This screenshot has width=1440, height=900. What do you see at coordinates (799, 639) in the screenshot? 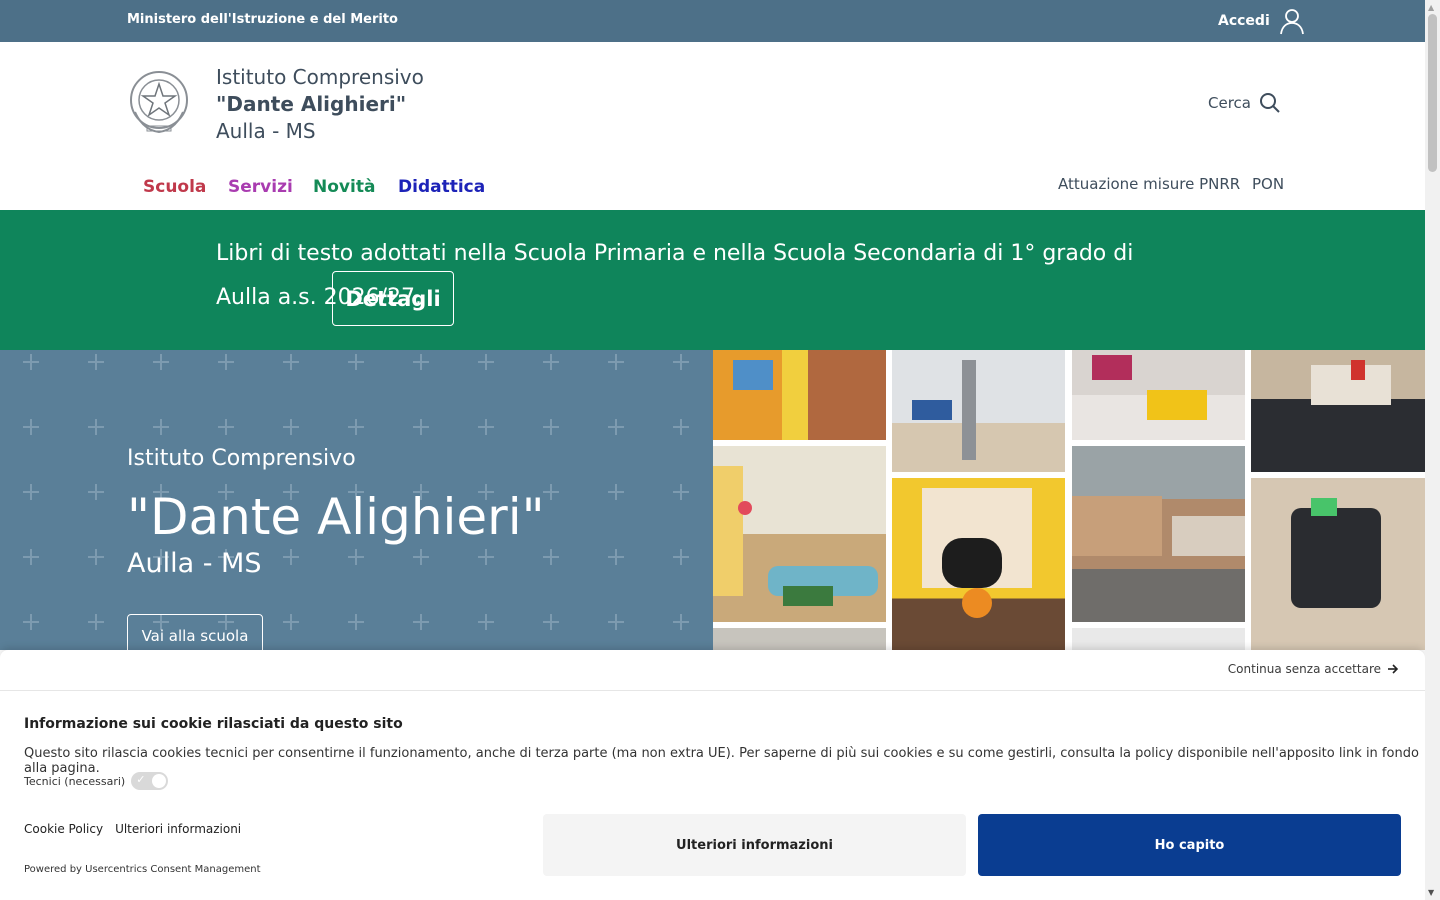
I see `gallery-photo-lab` at bounding box center [799, 639].